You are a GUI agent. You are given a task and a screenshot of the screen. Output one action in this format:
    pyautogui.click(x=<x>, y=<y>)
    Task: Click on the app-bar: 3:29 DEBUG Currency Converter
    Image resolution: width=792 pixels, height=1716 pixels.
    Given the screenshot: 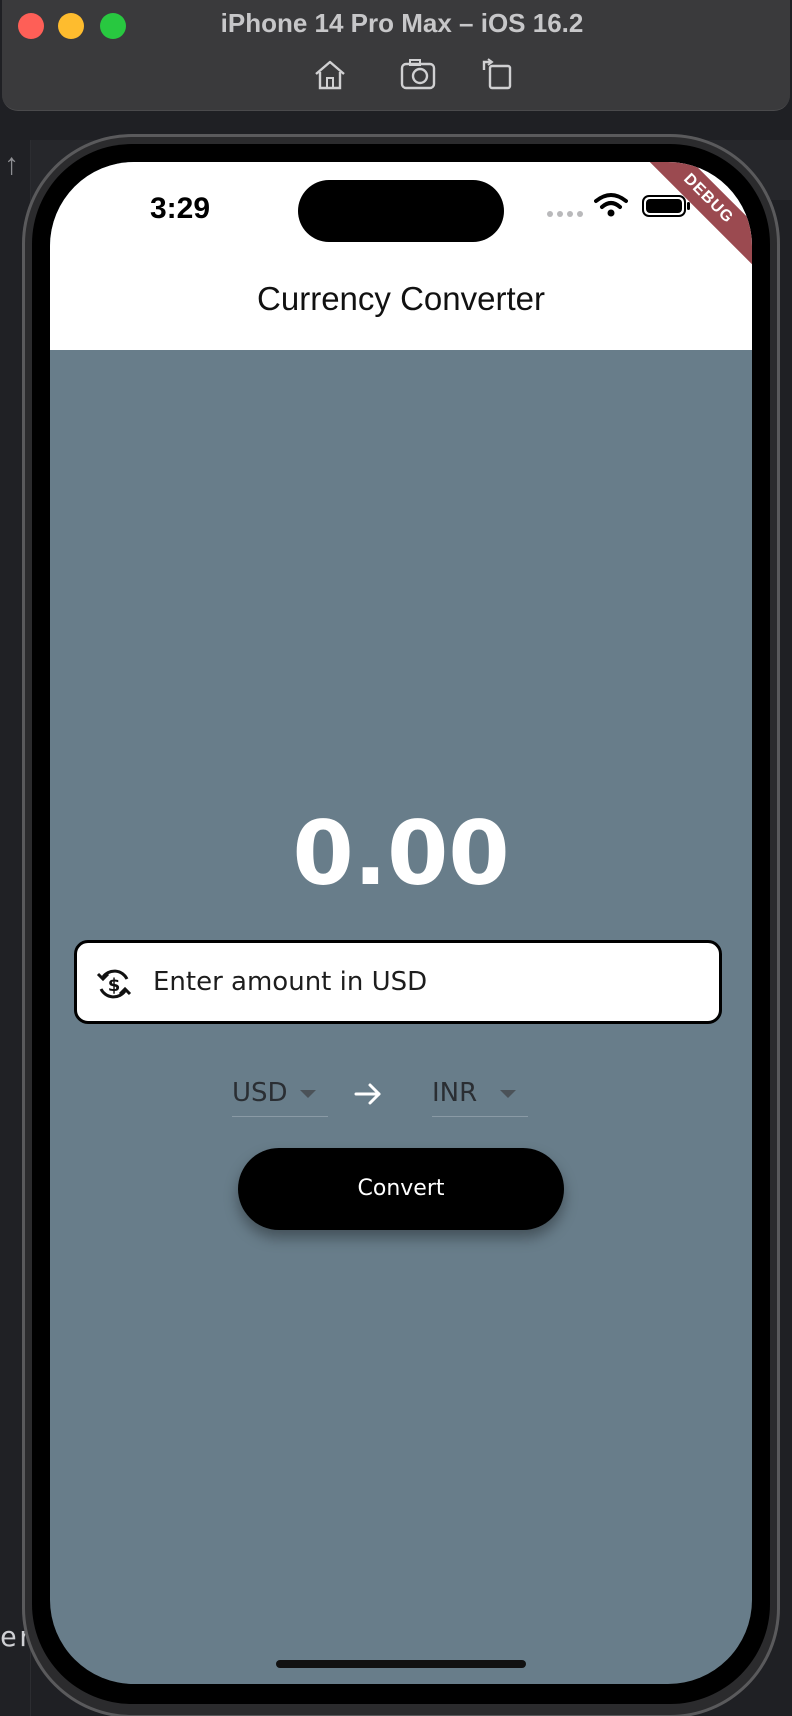 What is the action you would take?
    pyautogui.click(x=401, y=256)
    